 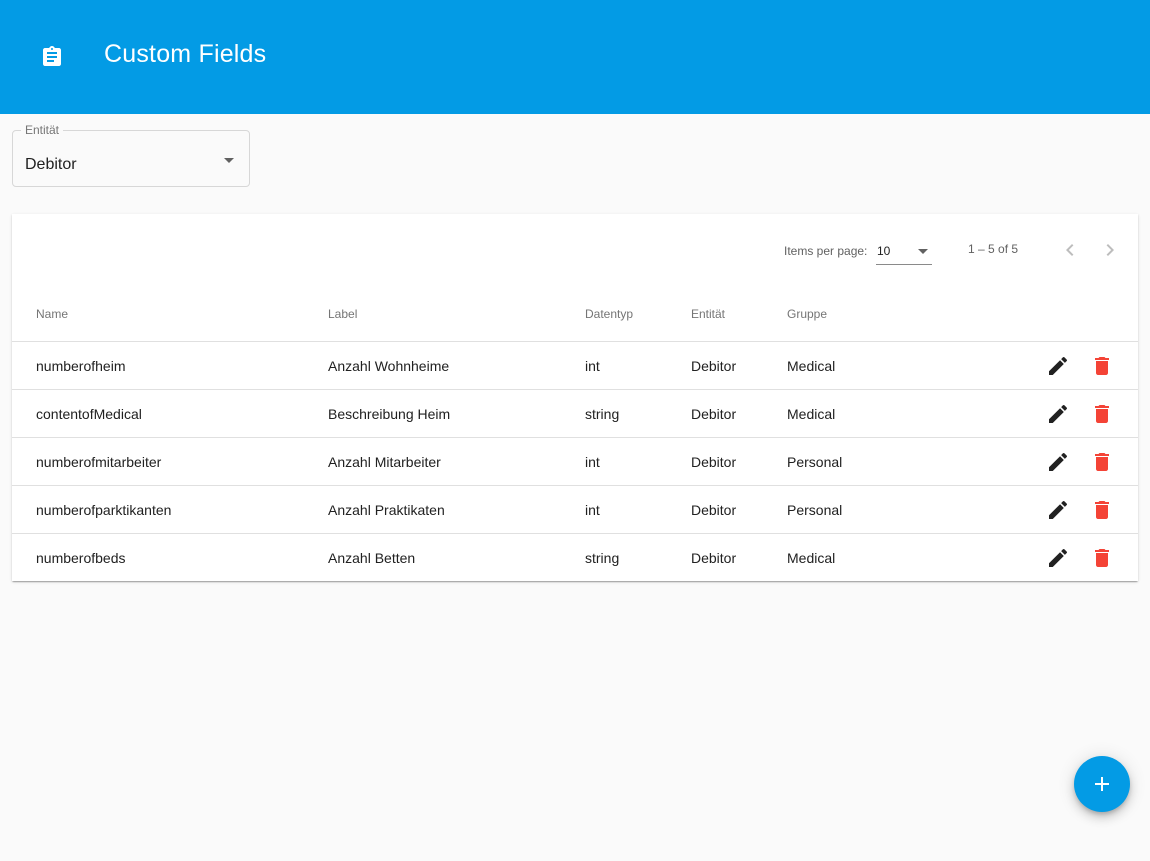 I want to click on items-per-page-value: 10, so click(x=884, y=251).